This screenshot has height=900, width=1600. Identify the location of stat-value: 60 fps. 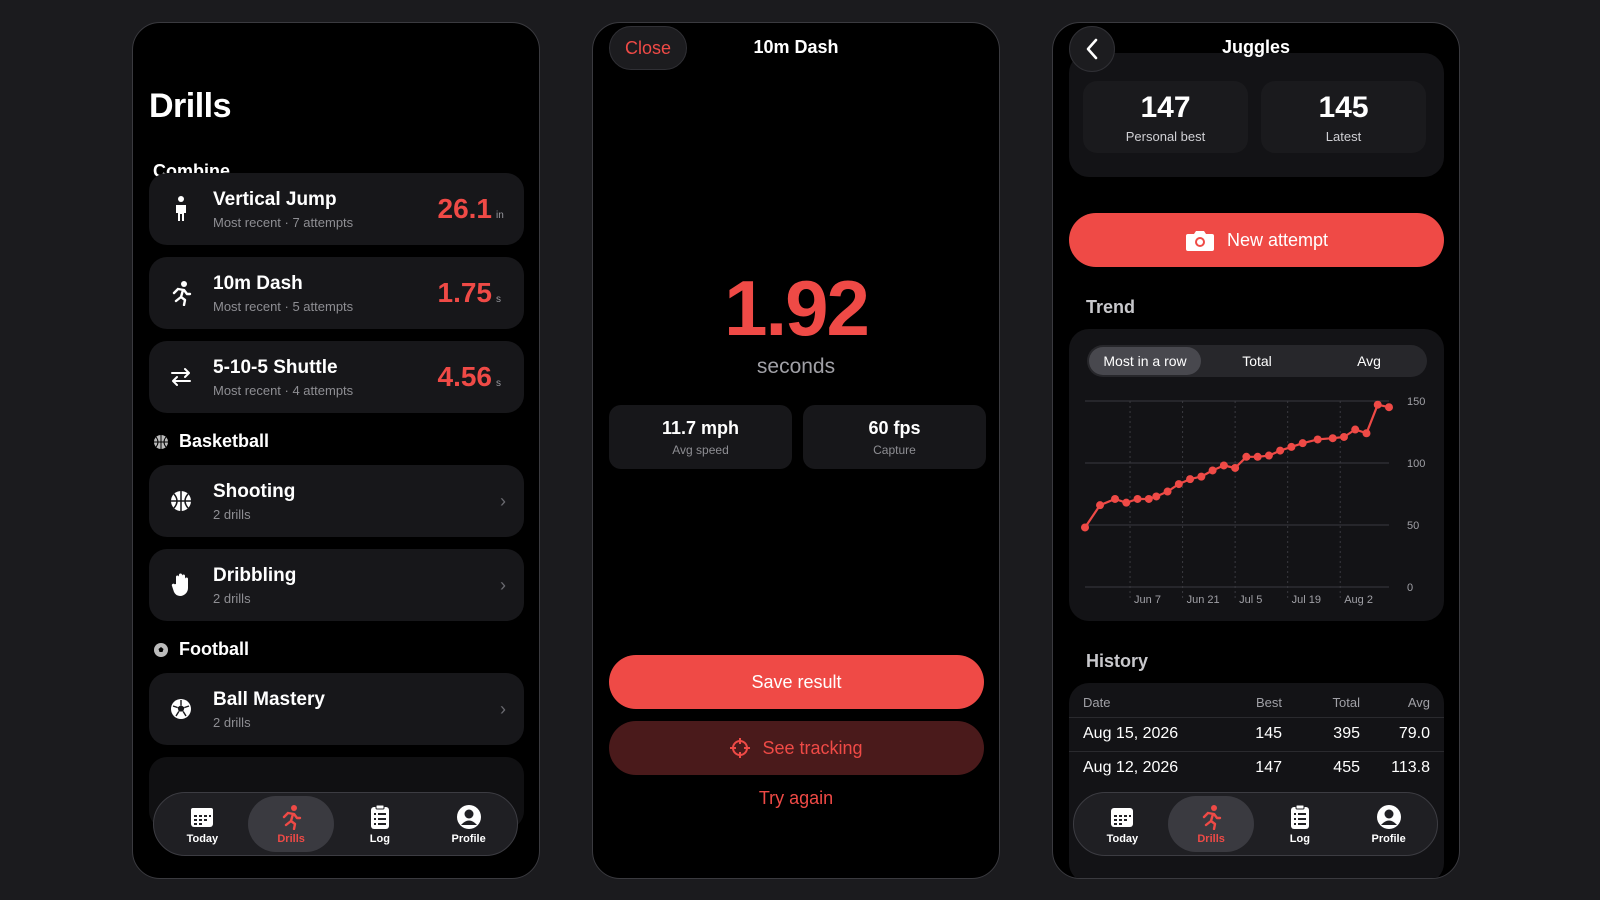
(894, 427).